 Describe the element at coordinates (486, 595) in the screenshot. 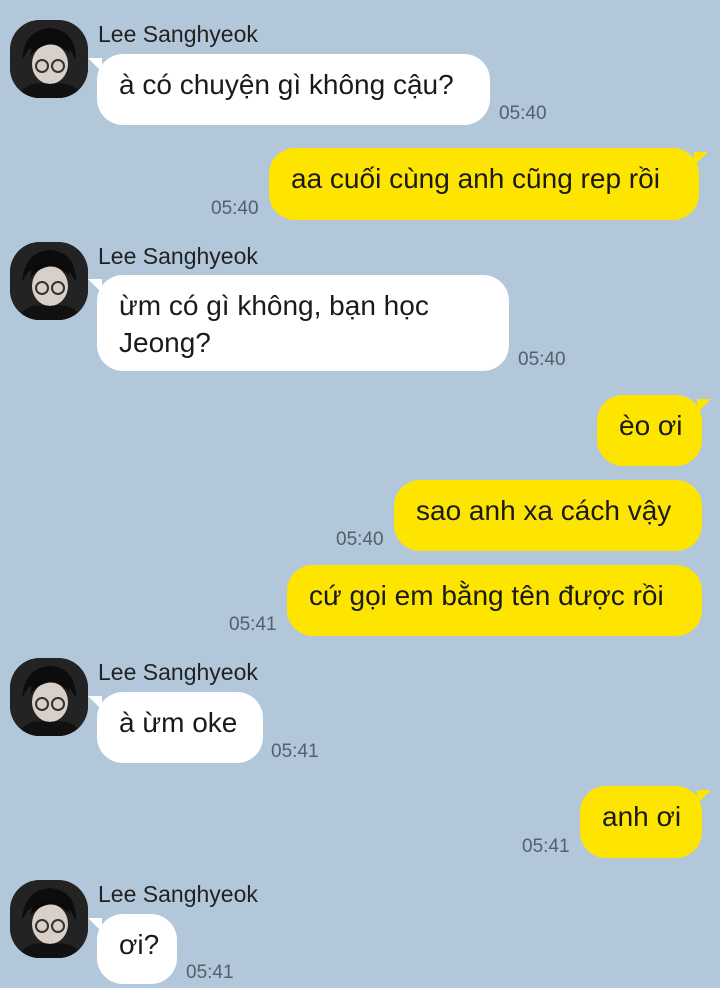

I see `message-text: cứ gọi em bằng tên được rồi` at that location.